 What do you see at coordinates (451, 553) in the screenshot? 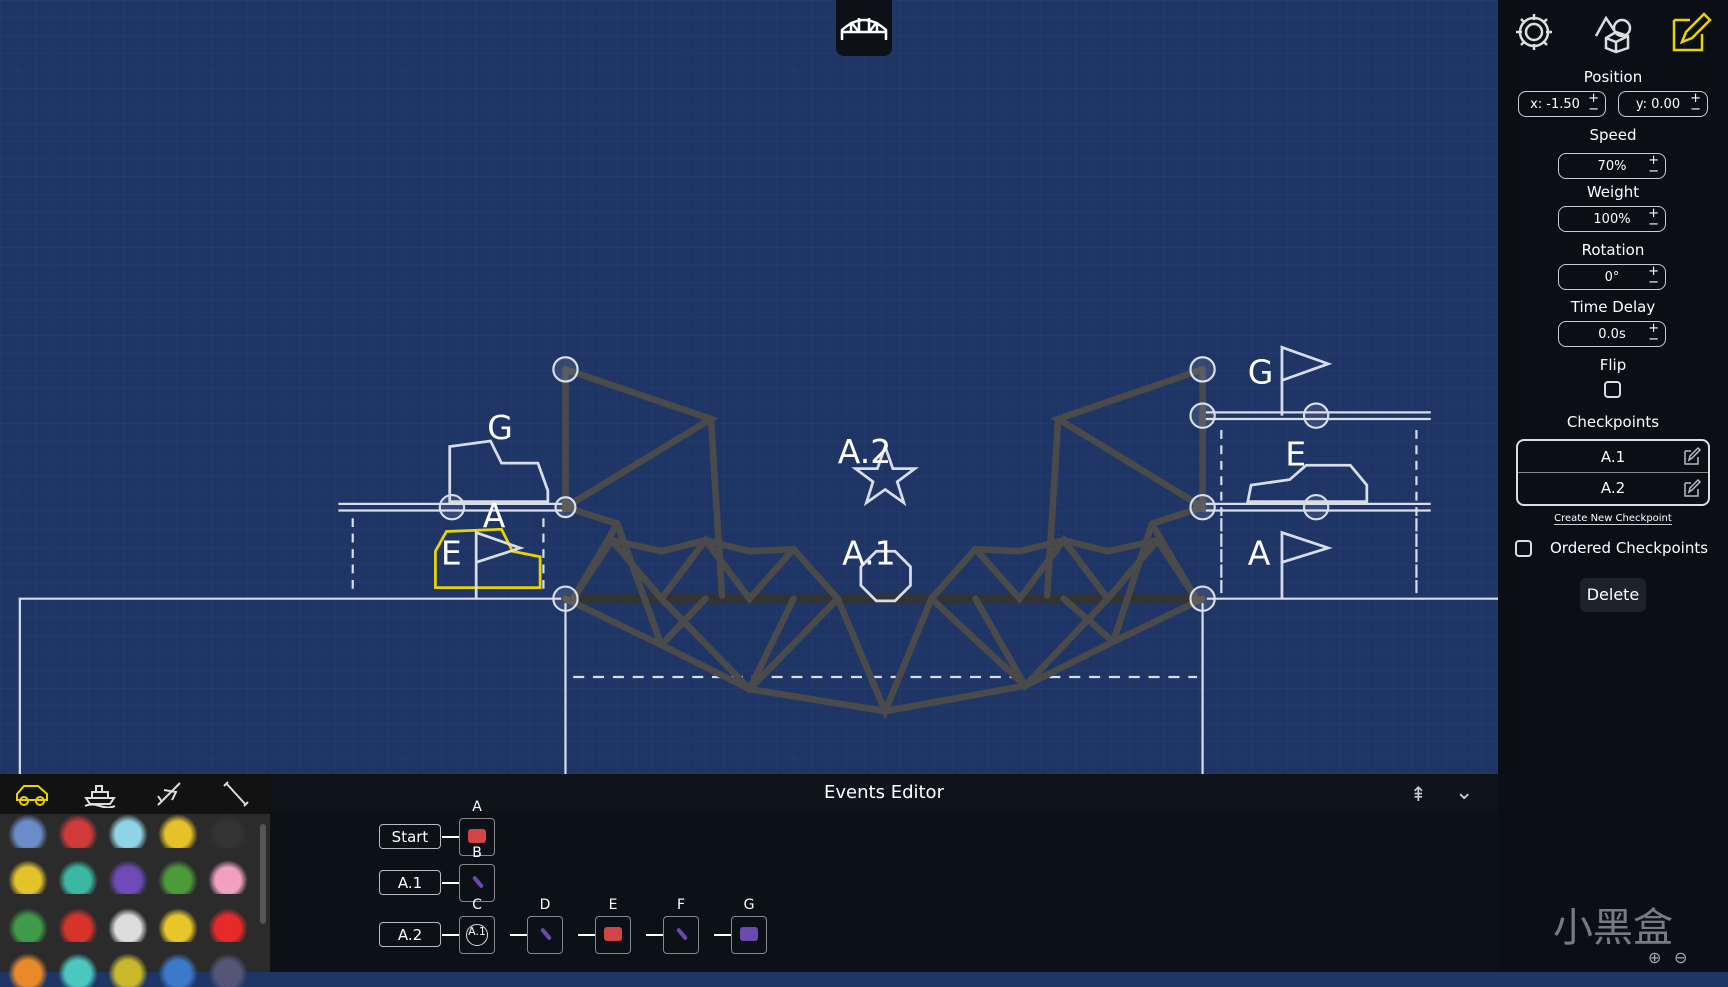
I see `label-left-e: E` at bounding box center [451, 553].